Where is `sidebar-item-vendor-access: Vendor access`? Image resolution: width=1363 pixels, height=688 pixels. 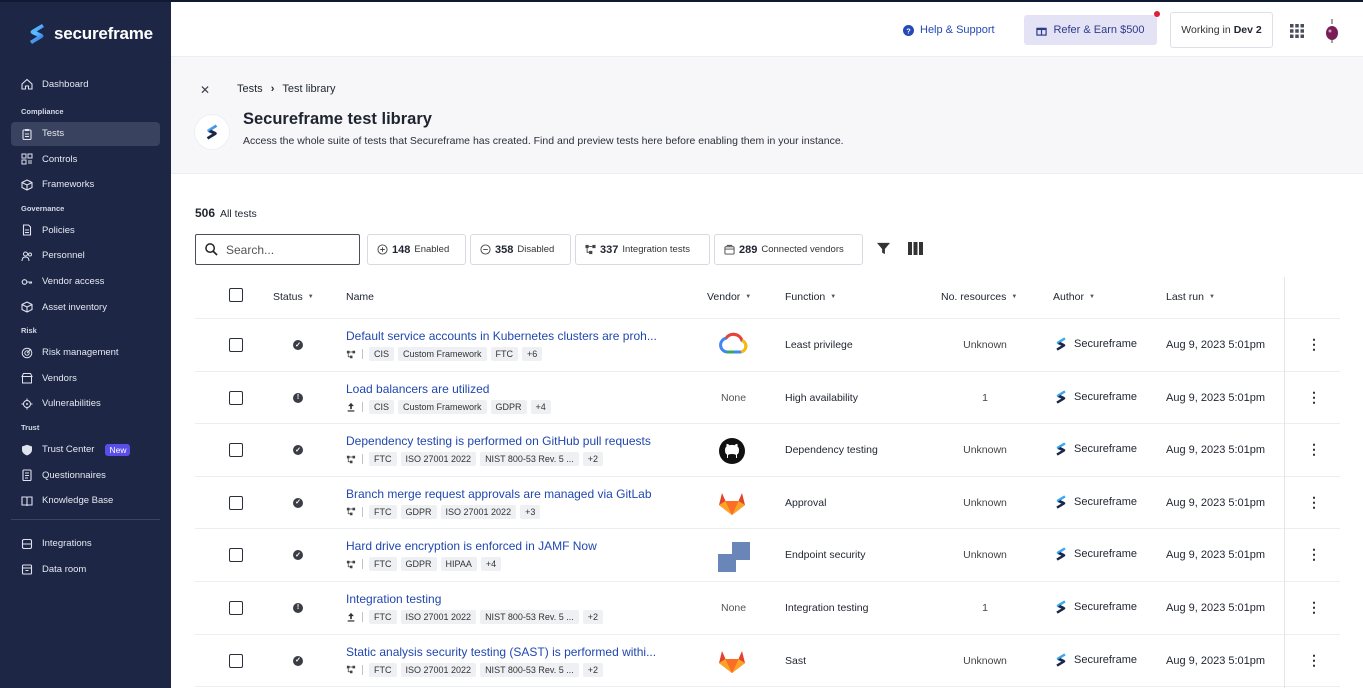
sidebar-item-vendor-access: Vendor access is located at coordinates (85, 282).